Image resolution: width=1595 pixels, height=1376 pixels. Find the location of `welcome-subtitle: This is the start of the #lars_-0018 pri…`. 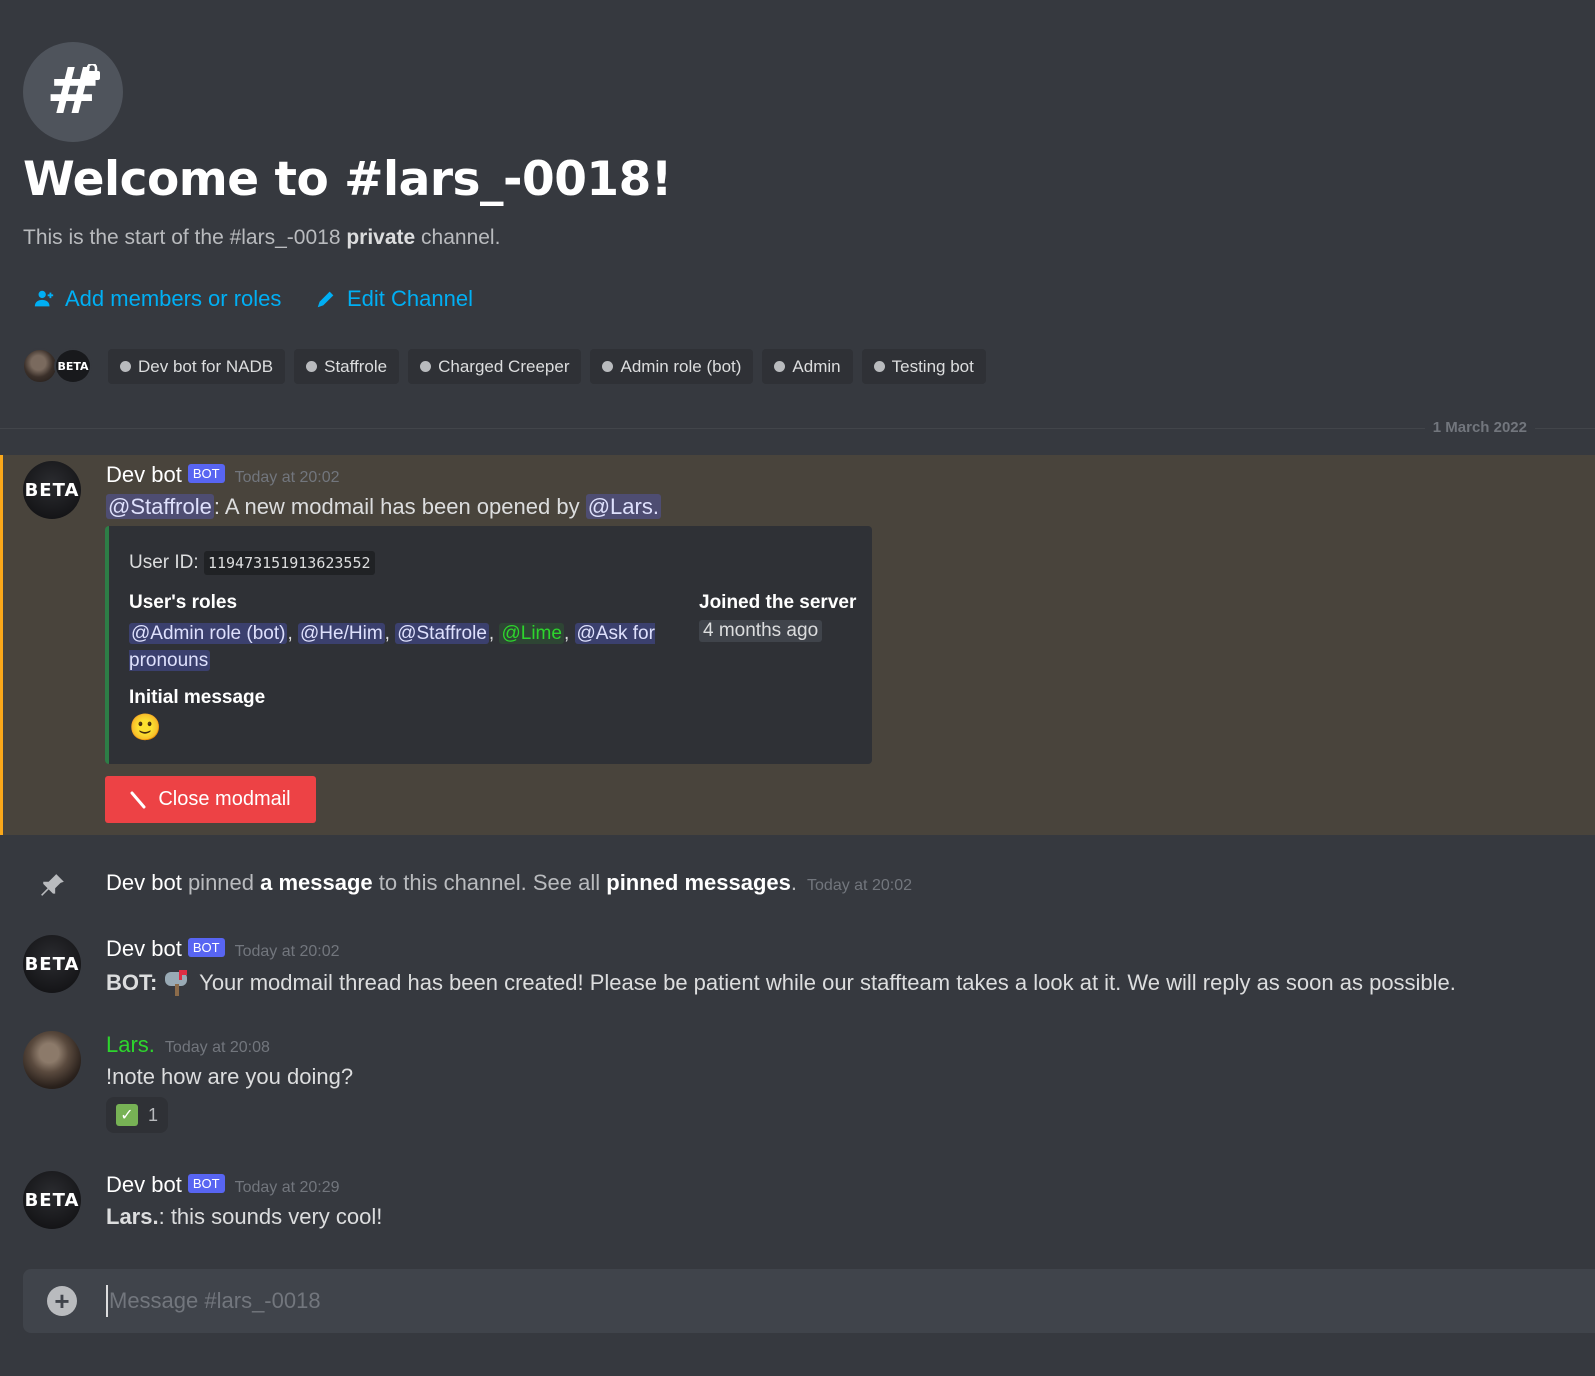

welcome-subtitle: This is the start of the #lars_-0018 pri… is located at coordinates (262, 237).